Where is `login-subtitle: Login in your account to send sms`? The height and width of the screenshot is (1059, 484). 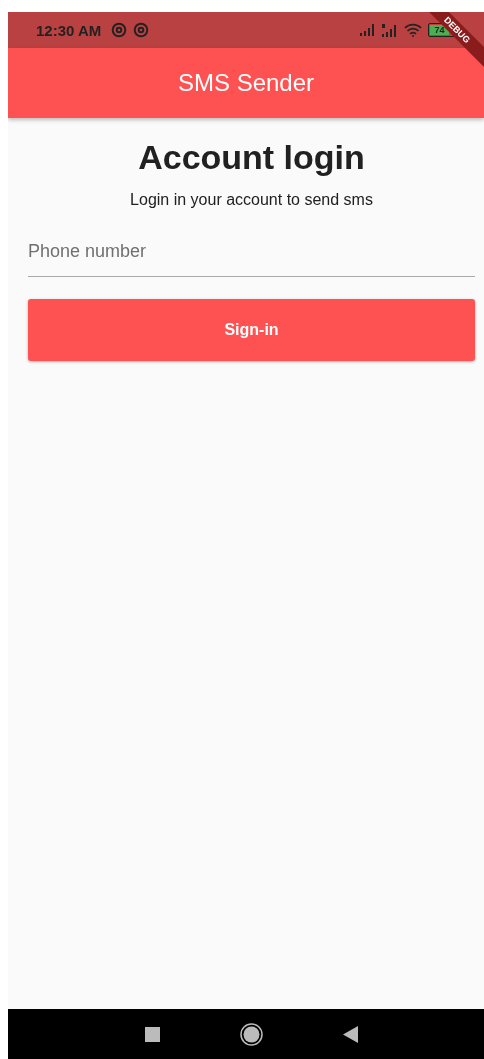 login-subtitle: Login in your account to send sms is located at coordinates (251, 200).